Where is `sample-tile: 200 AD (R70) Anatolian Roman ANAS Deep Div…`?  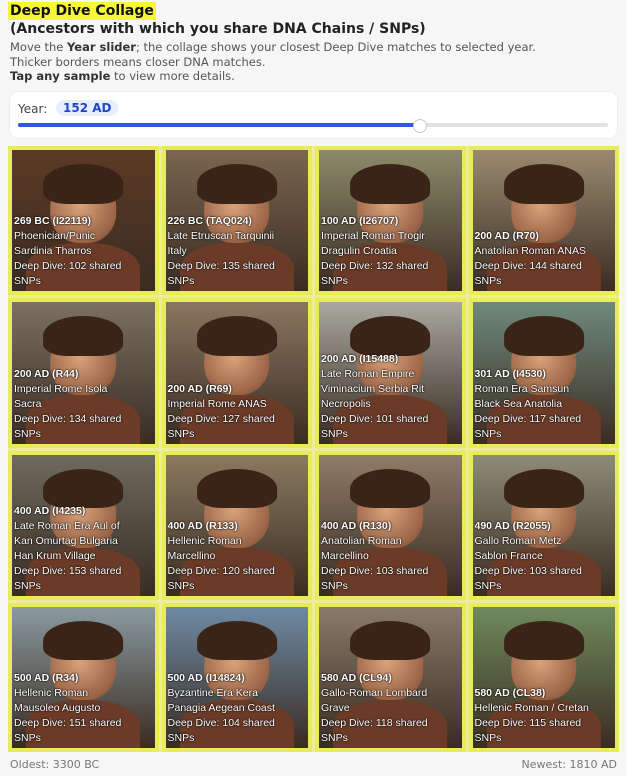
sample-tile: 200 AD (R70) Anatolian Roman ANAS Deep Div… is located at coordinates (543, 221).